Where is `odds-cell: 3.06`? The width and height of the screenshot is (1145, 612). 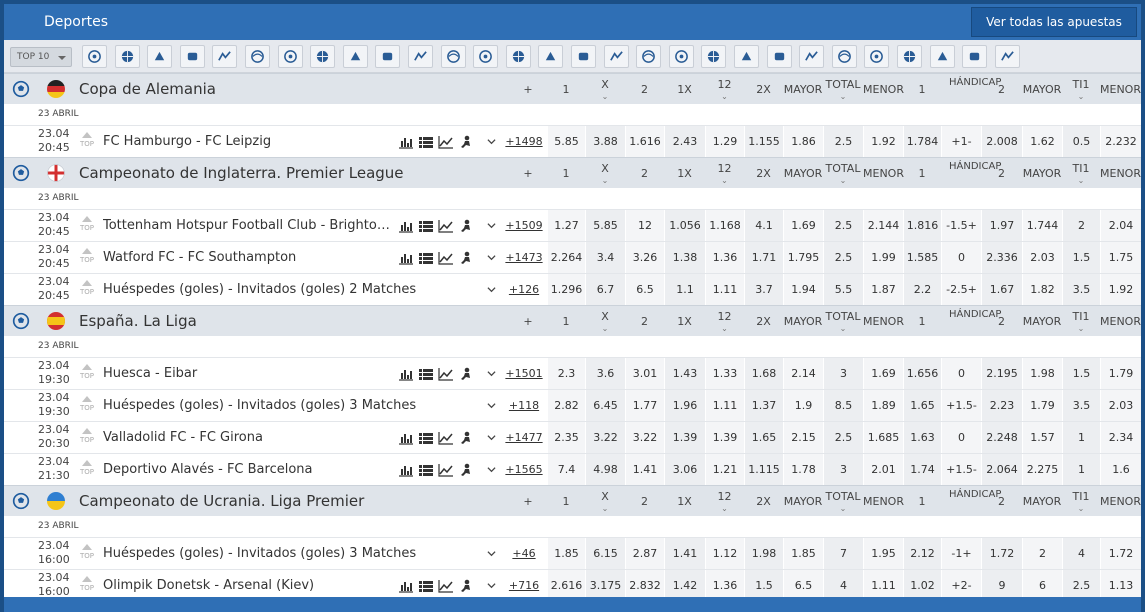 odds-cell: 3.06 is located at coordinates (684, 470).